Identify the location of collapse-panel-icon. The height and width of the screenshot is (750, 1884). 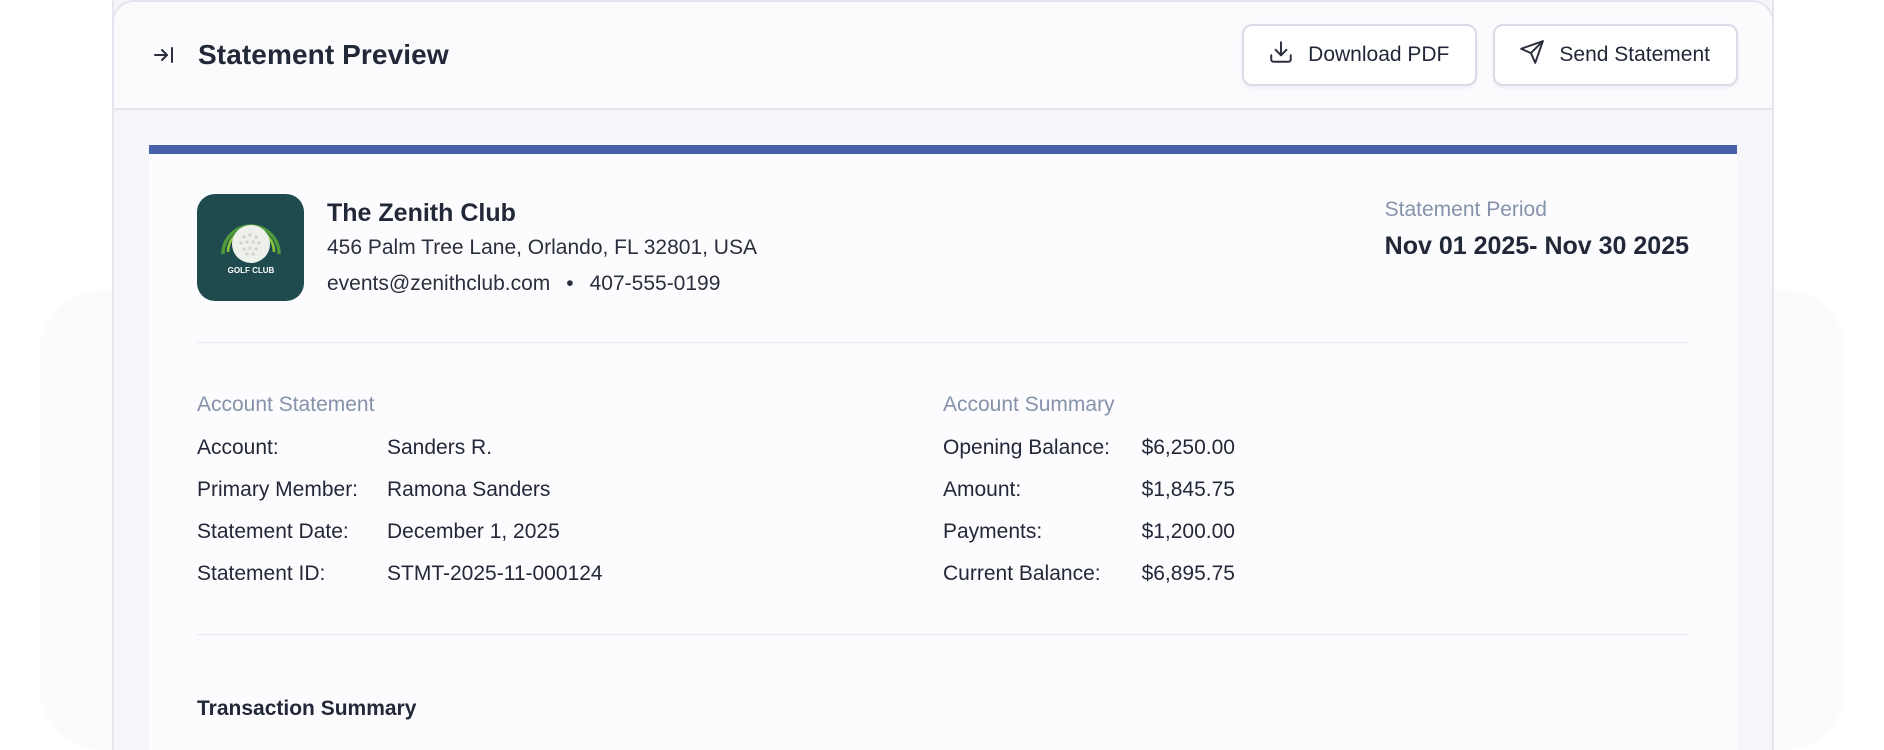
(164, 55).